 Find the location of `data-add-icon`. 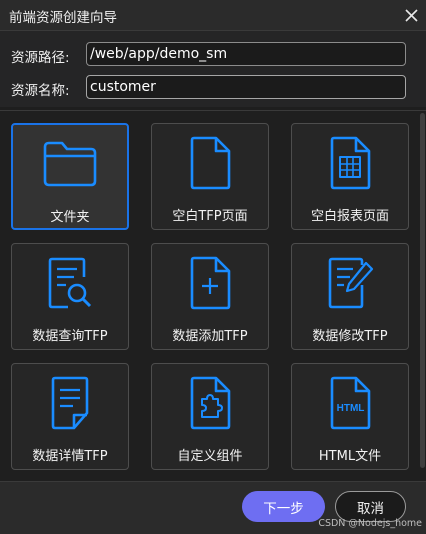

data-add-icon is located at coordinates (210, 283).